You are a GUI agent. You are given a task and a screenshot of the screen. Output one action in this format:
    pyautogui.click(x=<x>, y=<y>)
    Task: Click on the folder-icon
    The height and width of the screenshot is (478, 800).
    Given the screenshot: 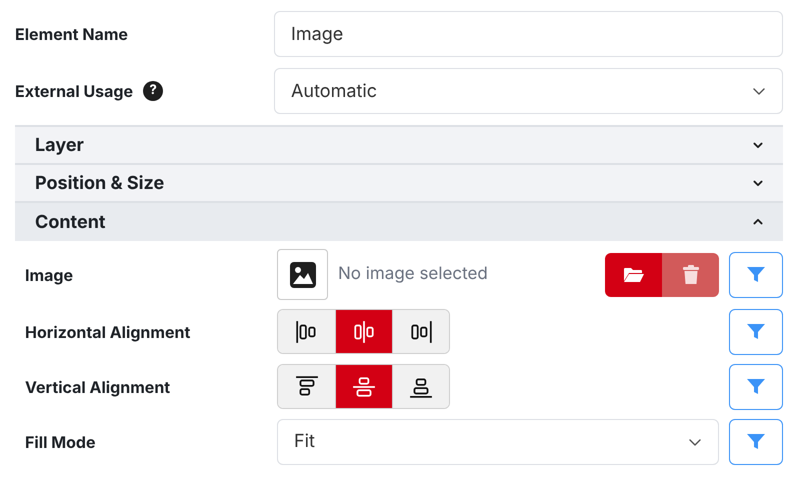 What is the action you would take?
    pyautogui.click(x=633, y=274)
    